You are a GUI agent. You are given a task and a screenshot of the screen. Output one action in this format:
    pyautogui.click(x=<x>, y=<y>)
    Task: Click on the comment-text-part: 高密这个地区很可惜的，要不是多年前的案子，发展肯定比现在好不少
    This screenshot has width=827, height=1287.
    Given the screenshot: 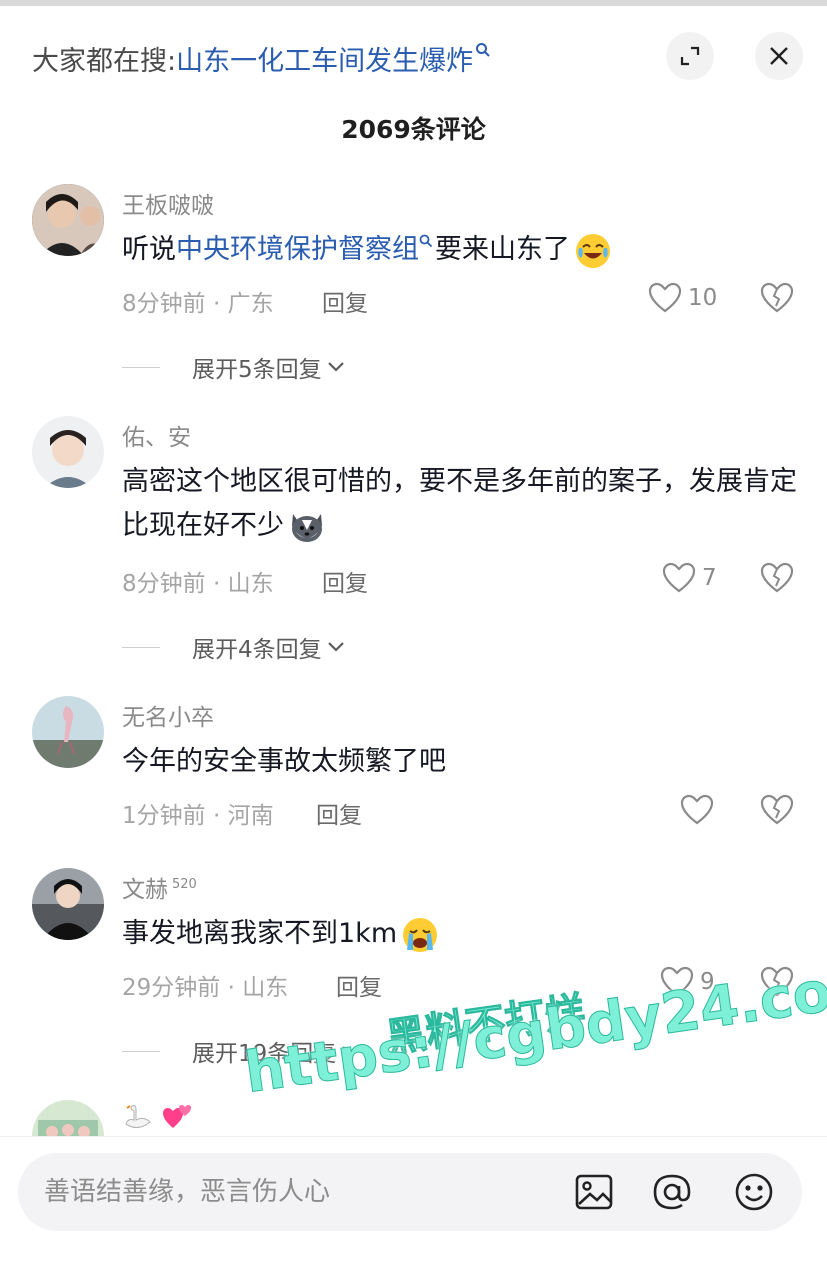 What is the action you would take?
    pyautogui.click(x=459, y=503)
    